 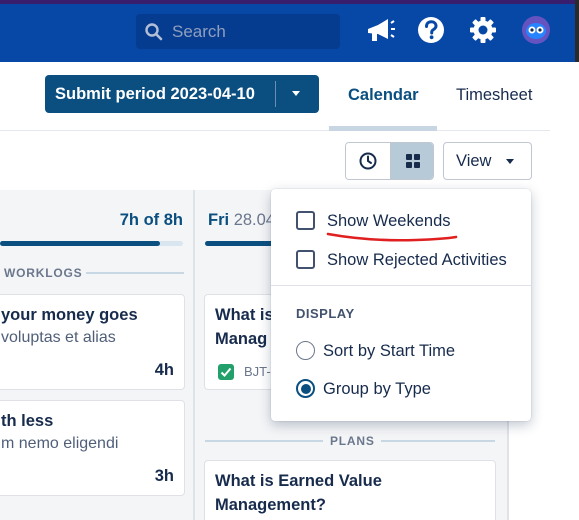 I want to click on tab-timesheet: Timesheet, so click(x=494, y=95).